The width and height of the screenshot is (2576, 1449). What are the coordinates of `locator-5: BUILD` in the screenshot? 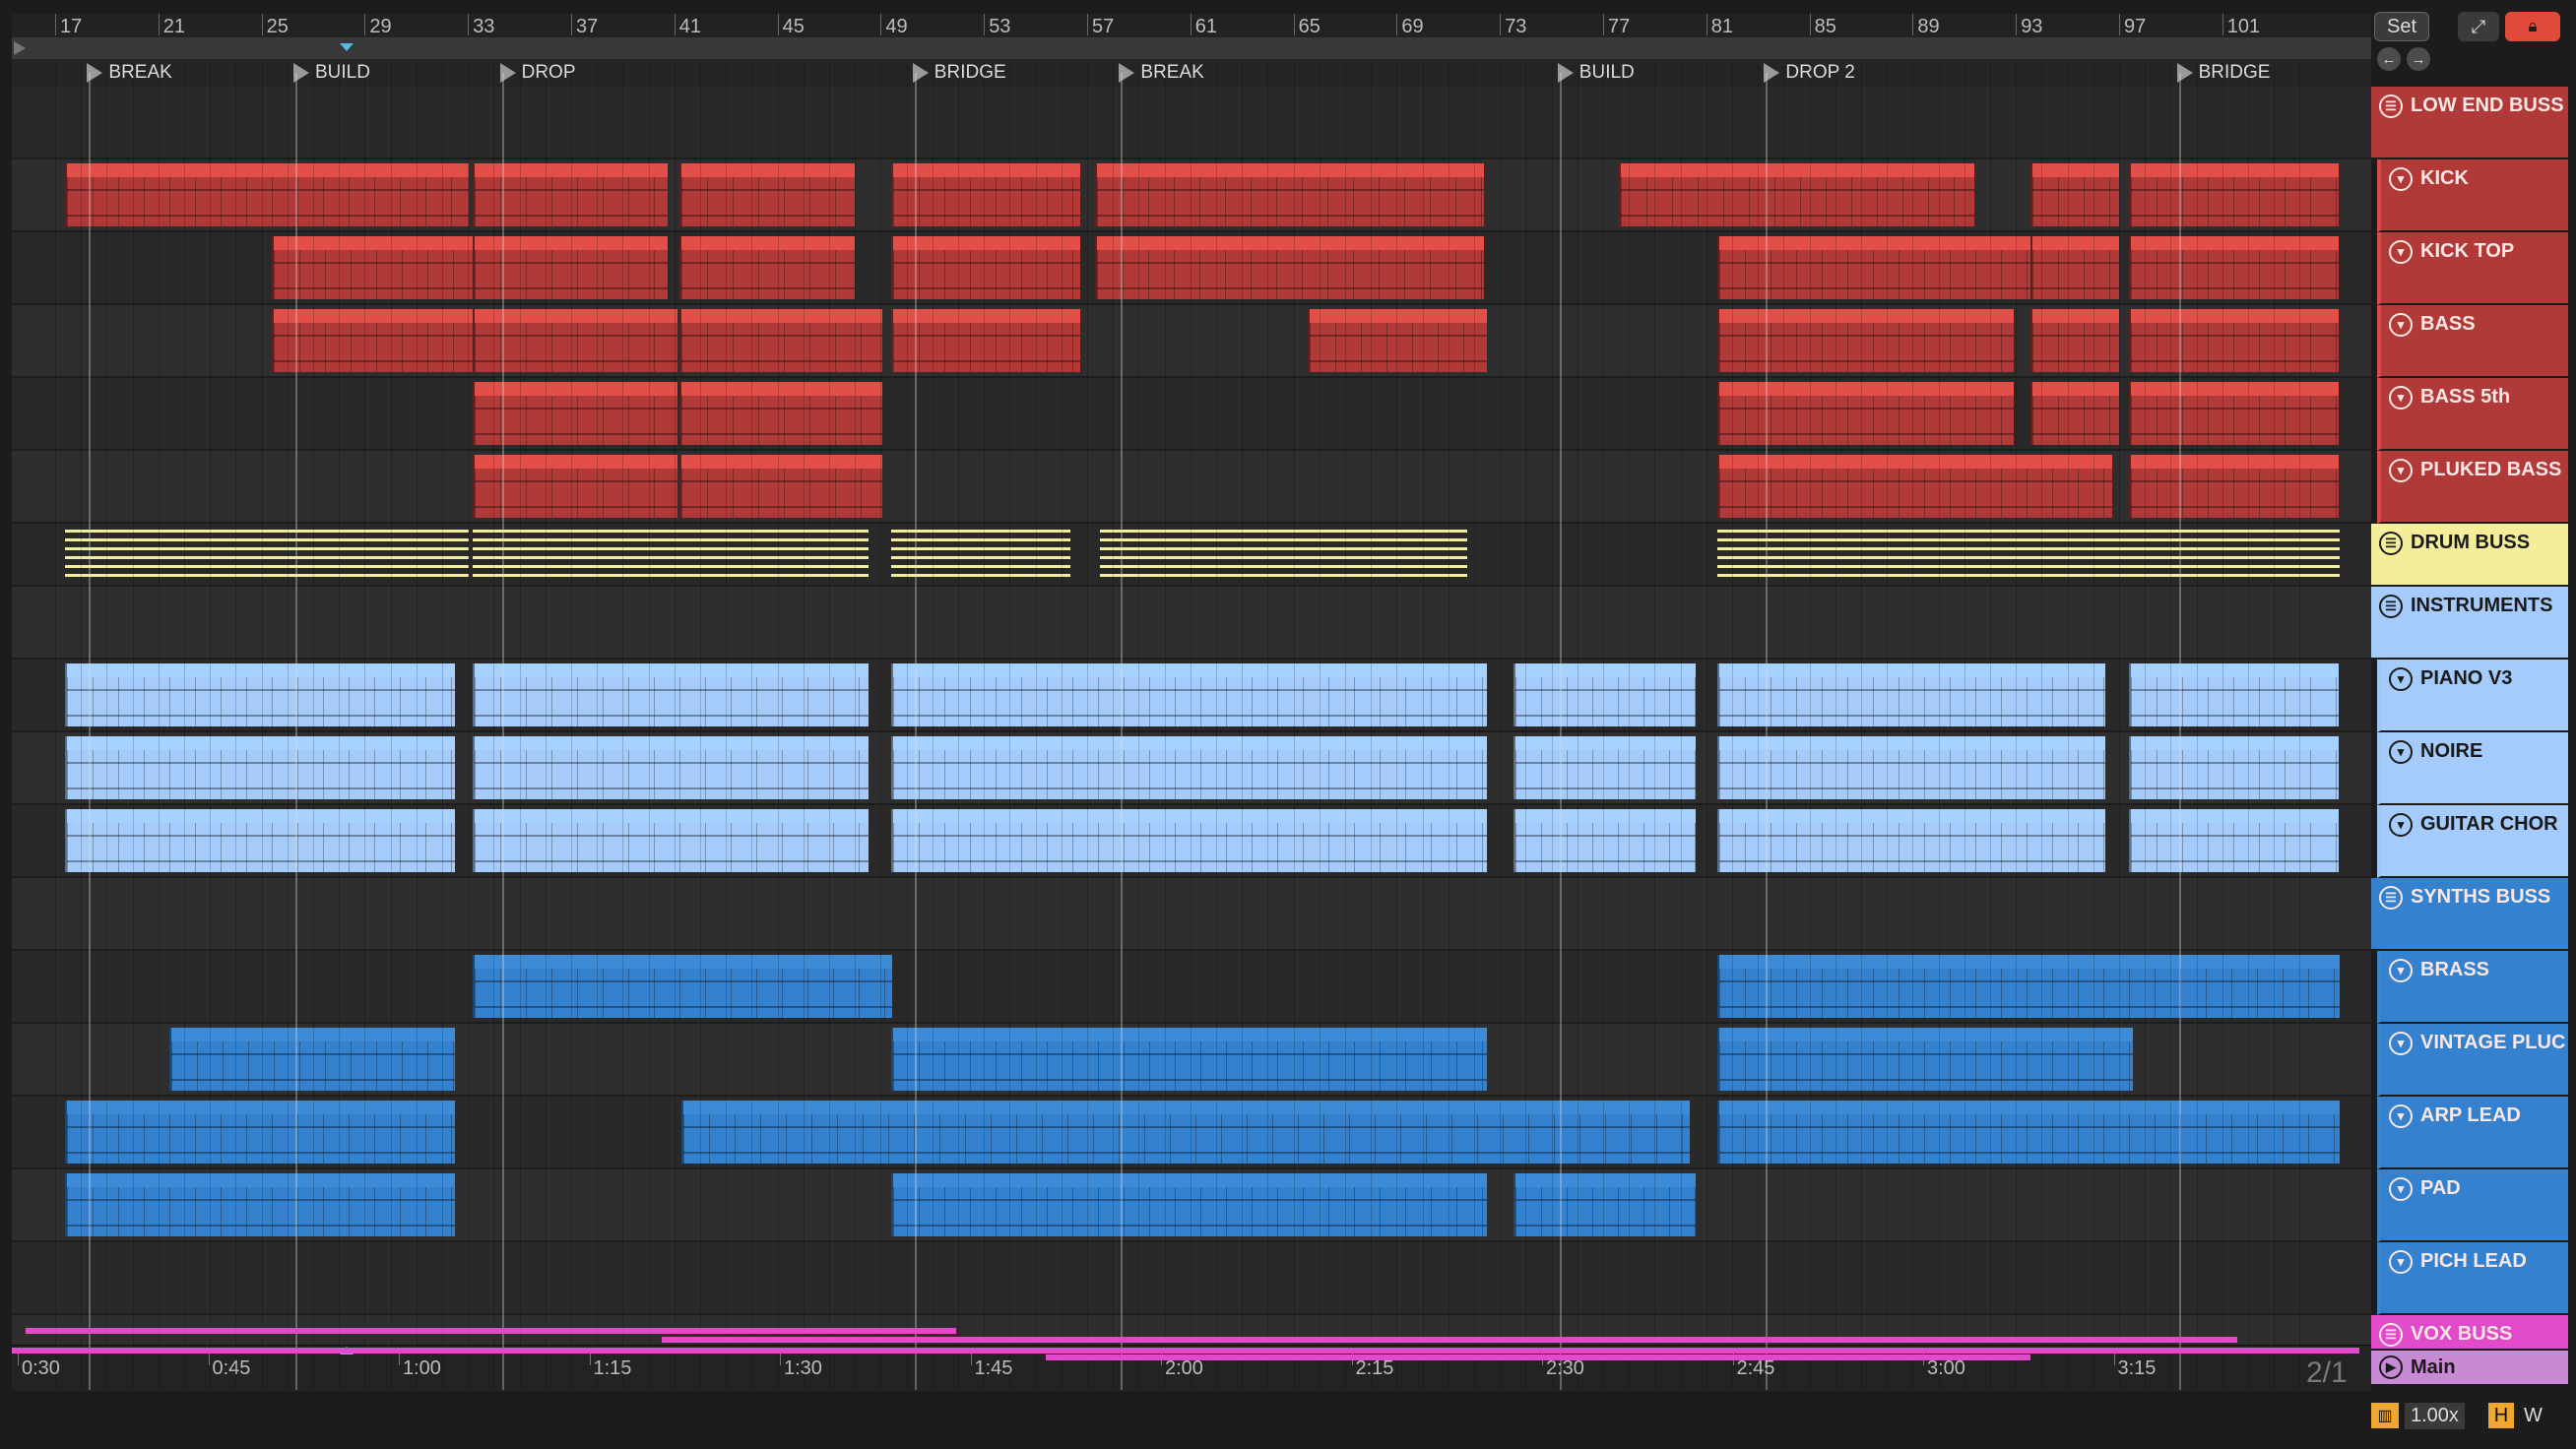 It's located at (1596, 73).